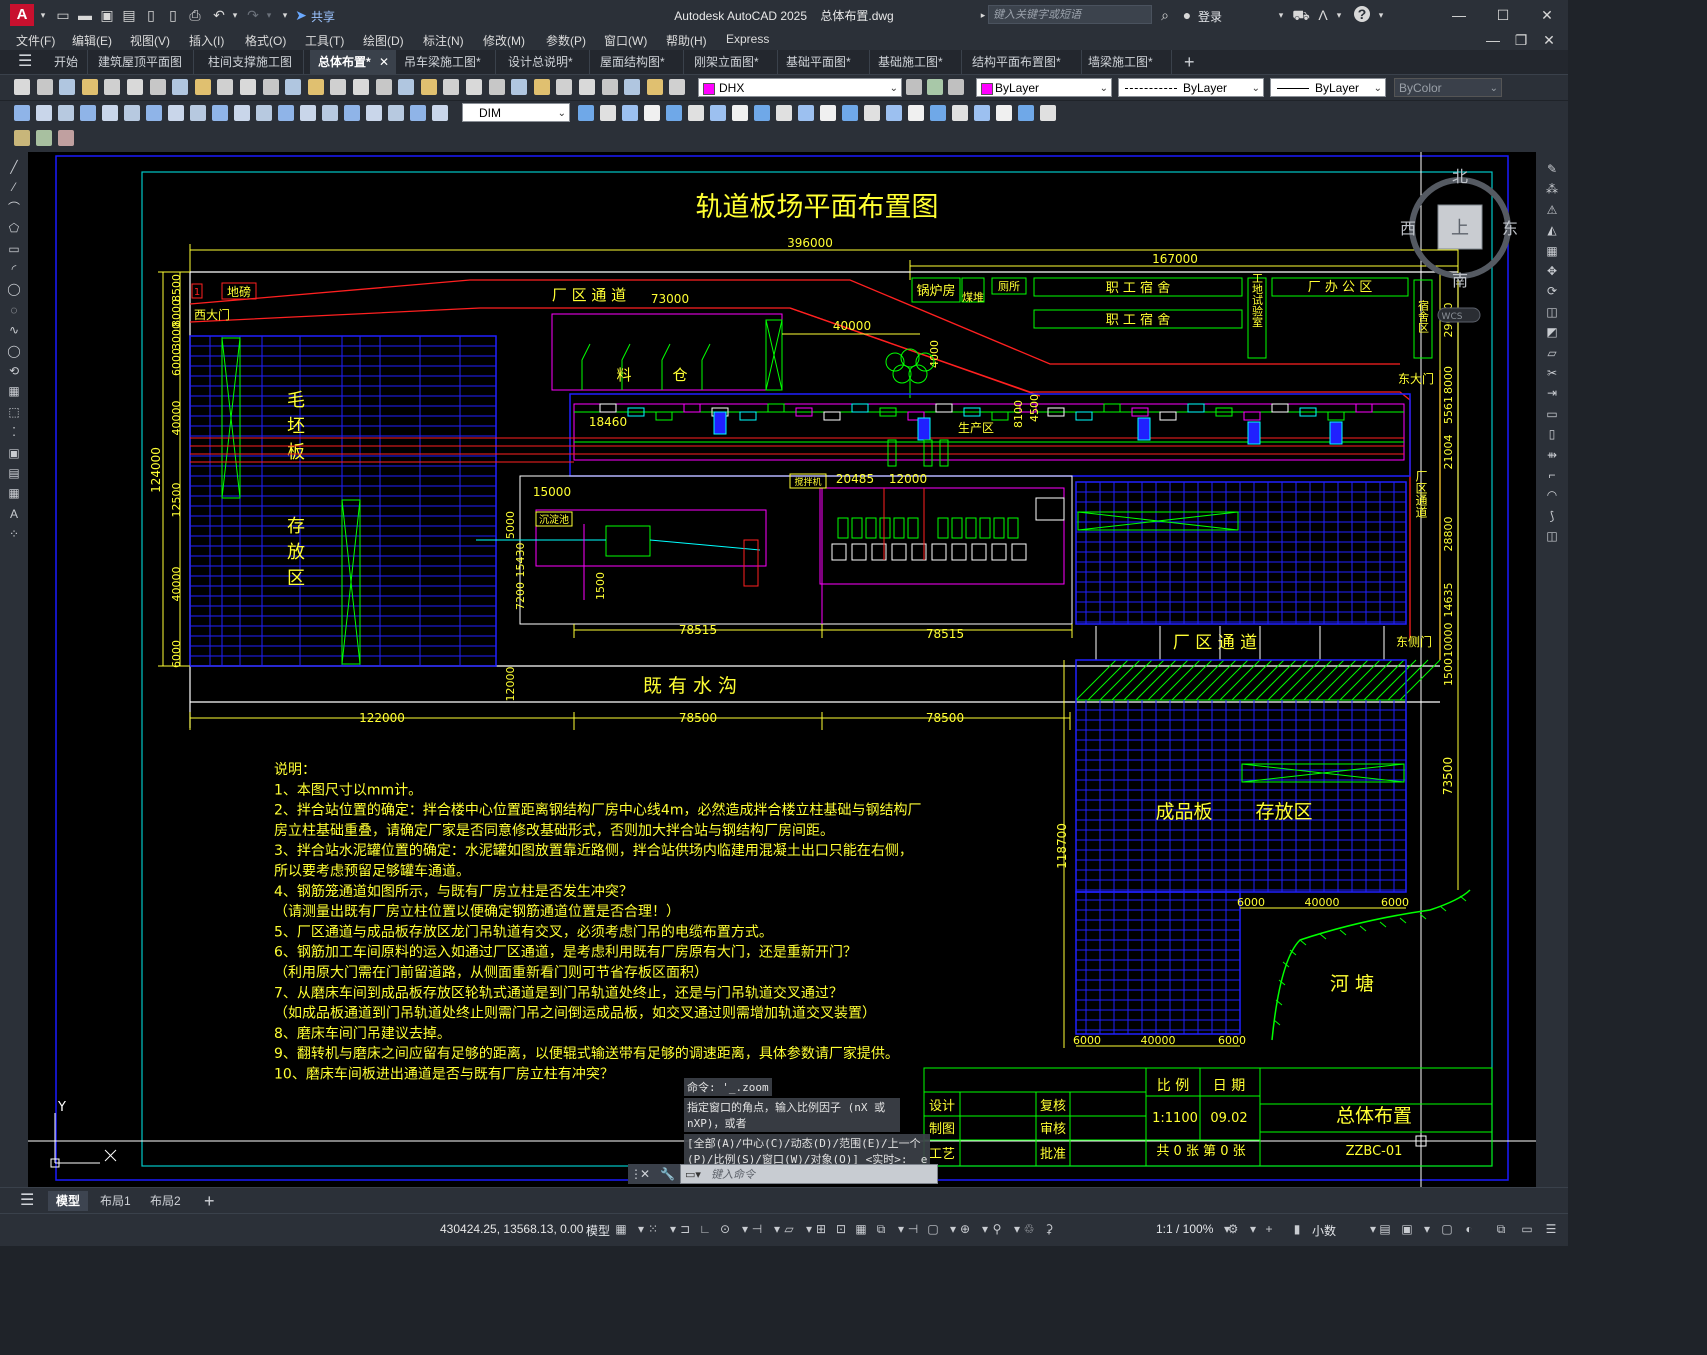 This screenshot has width=1707, height=1355. What do you see at coordinates (35, 40) in the screenshot?
I see `menu-file: 文件(F)` at bounding box center [35, 40].